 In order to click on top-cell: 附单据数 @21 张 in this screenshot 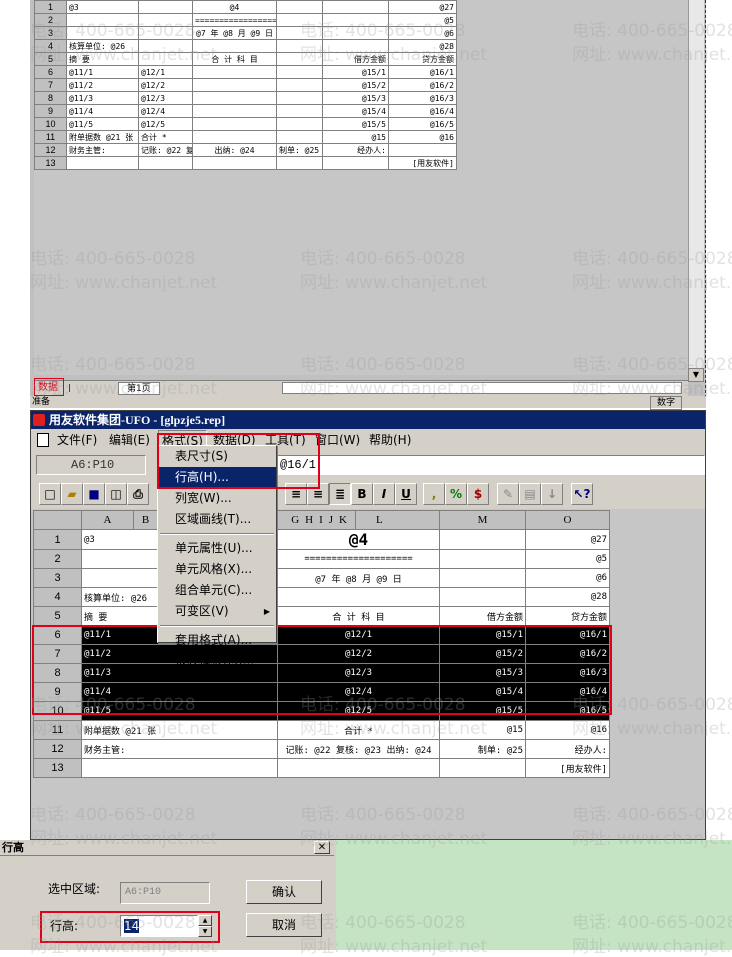, I will do `click(102, 137)`.